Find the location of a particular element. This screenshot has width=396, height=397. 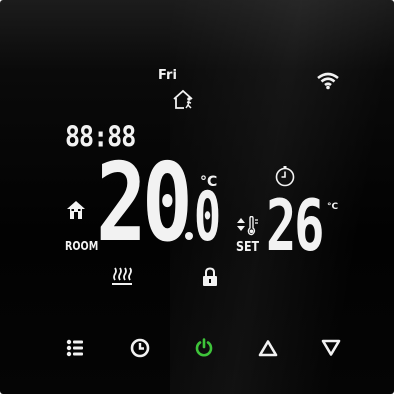

timer-icon is located at coordinates (285, 176).